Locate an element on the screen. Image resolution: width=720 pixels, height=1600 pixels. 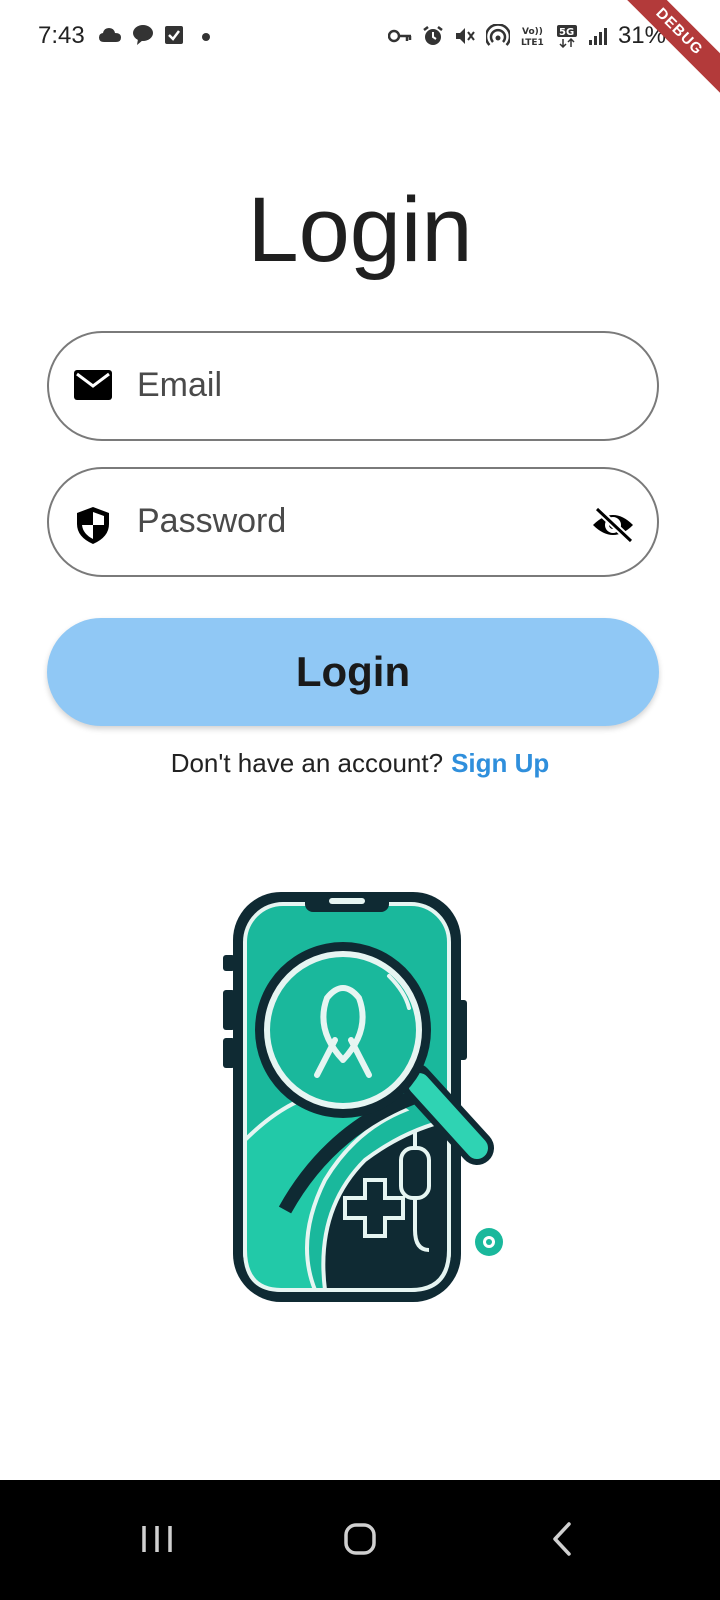
chat-bubble-icon is located at coordinates (143, 35).